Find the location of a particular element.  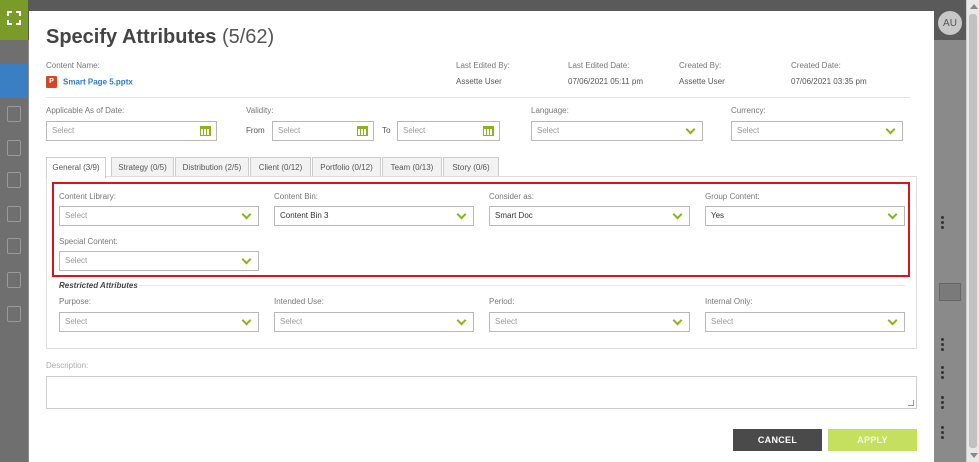

consider-as-label: Consider as: is located at coordinates (511, 196).